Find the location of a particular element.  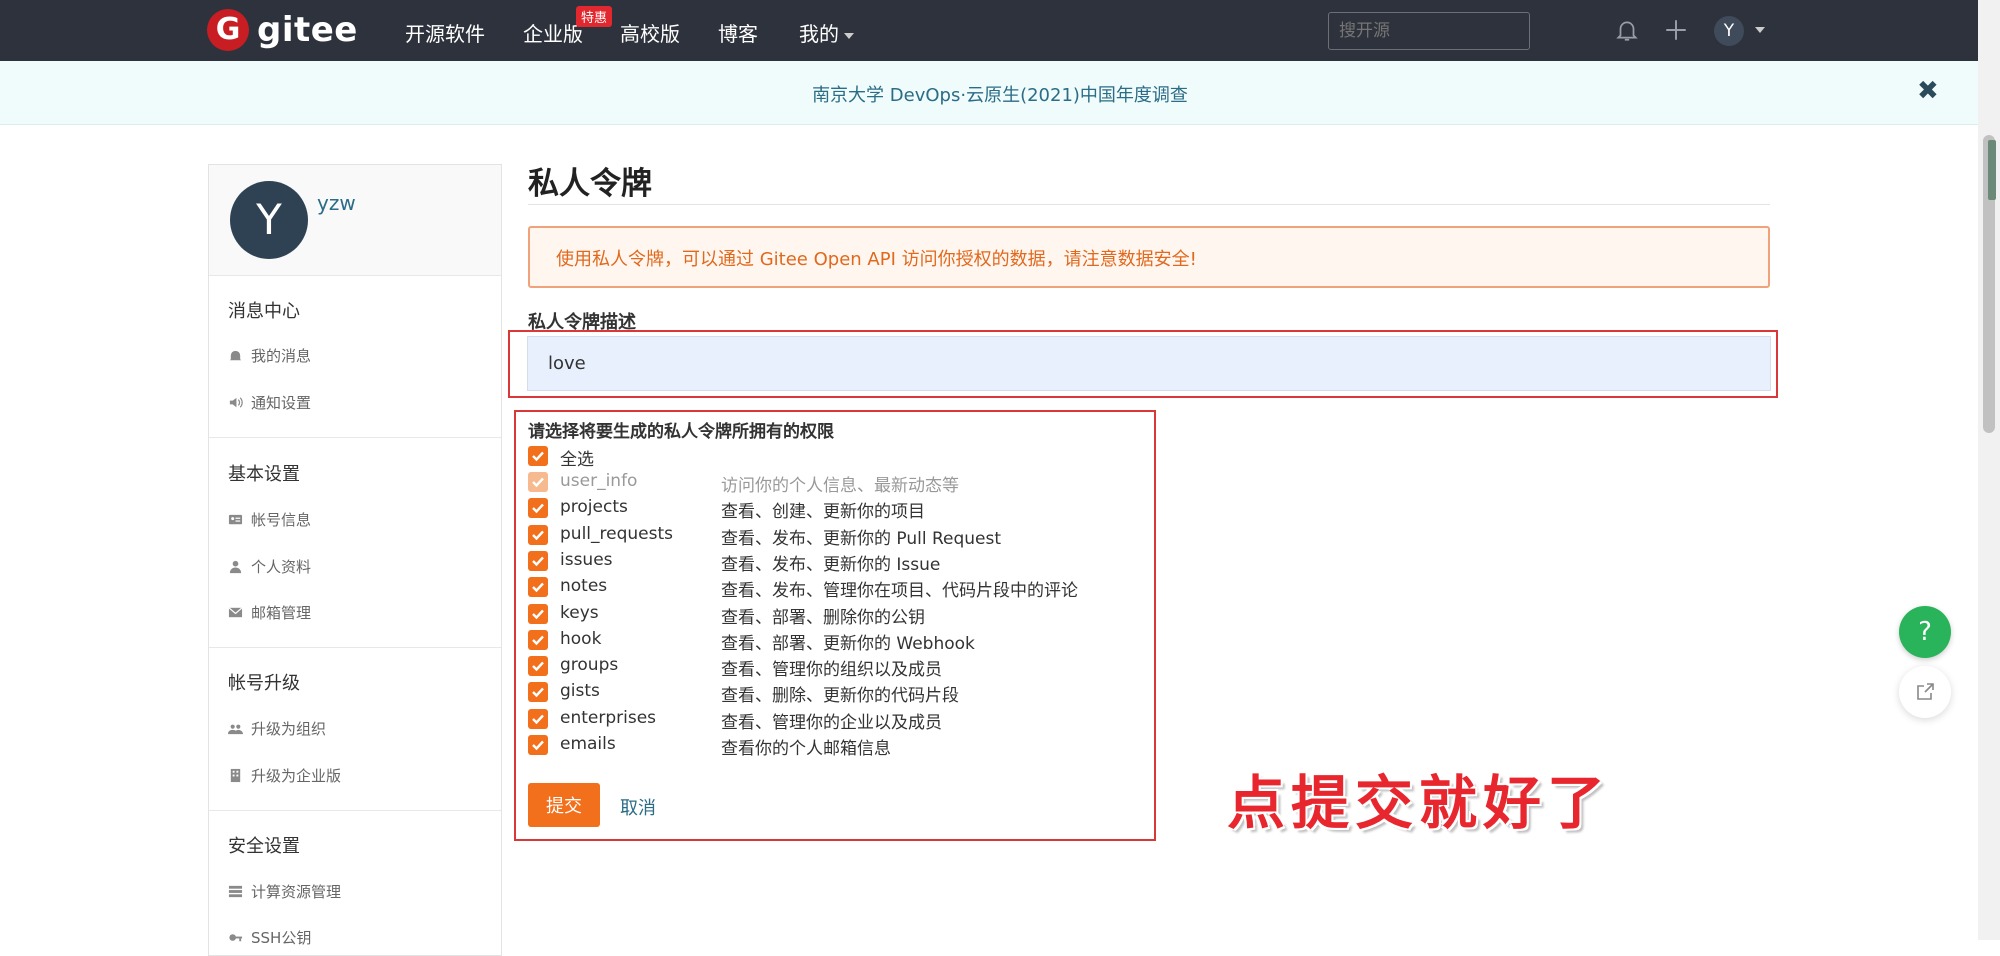

sidebar-item-email: 升级为组织 邮箱管理 is located at coordinates (269, 612).